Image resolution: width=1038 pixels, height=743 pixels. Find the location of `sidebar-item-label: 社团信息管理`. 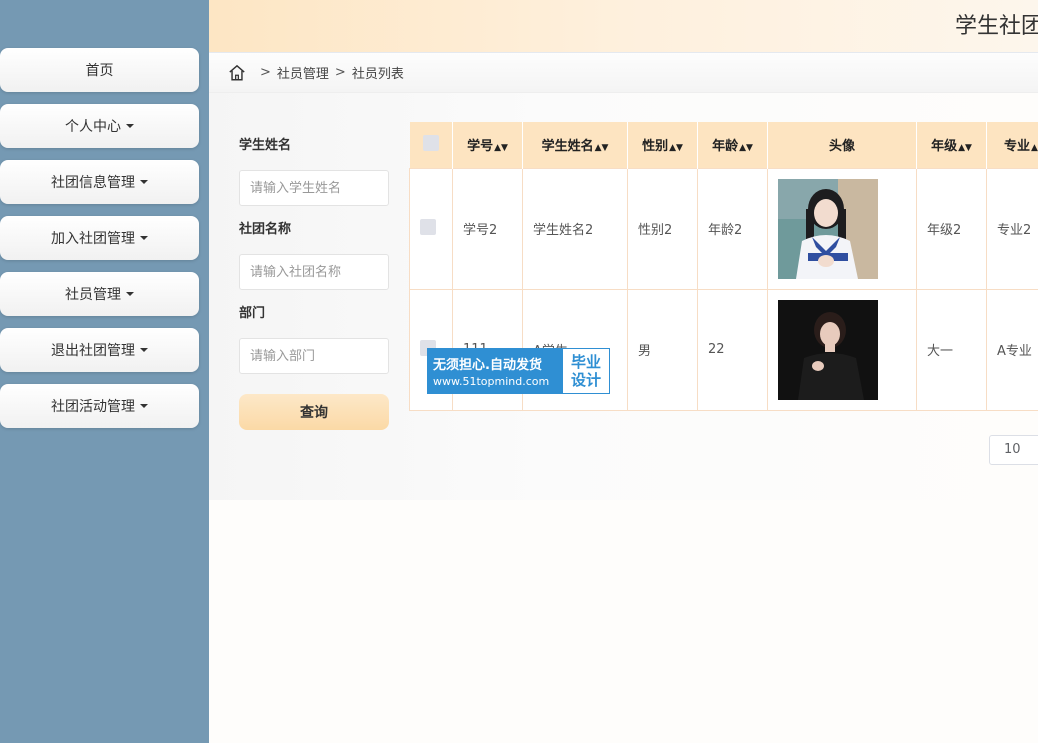

sidebar-item-label: 社团信息管理 is located at coordinates (93, 183).